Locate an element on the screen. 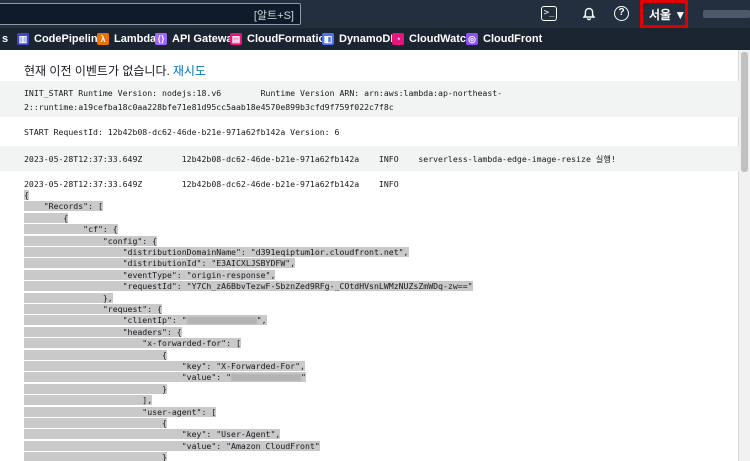  scrollbar-thumb is located at coordinates (744, 112).